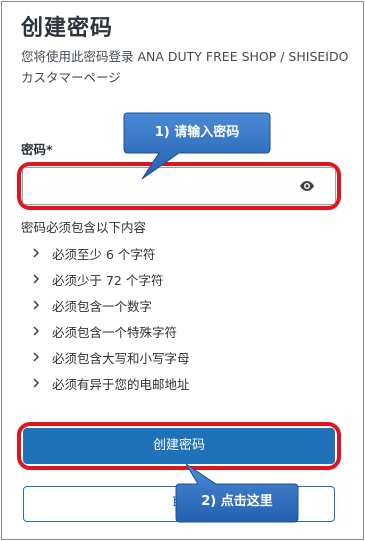 This screenshot has height=541, width=365. Describe the element at coordinates (179, 446) in the screenshot. I see `create-password-button: 创建密码` at that location.